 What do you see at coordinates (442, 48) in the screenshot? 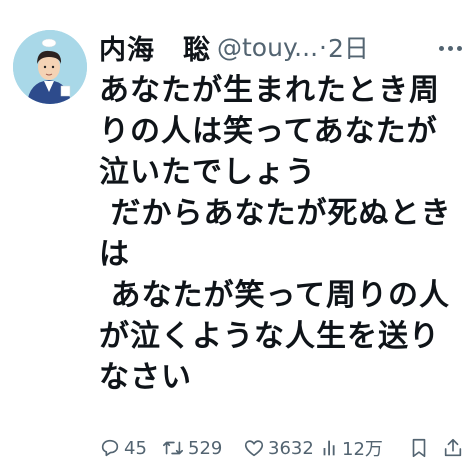
I see `more-options-icon` at bounding box center [442, 48].